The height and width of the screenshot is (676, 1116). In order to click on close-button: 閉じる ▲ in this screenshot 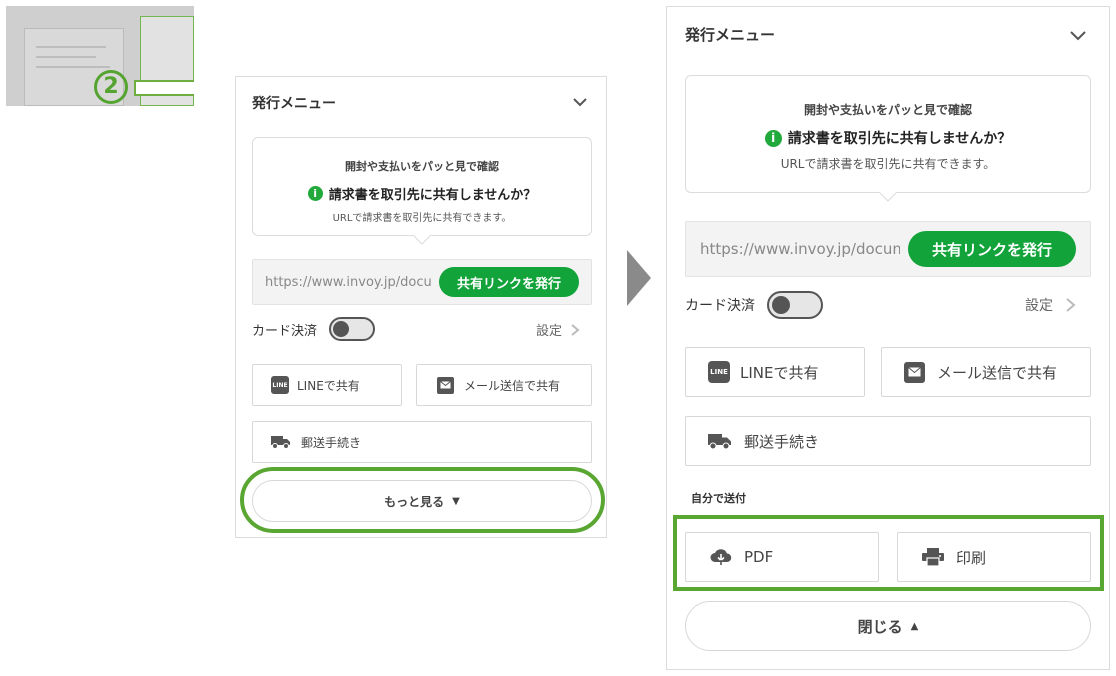, I will do `click(888, 626)`.